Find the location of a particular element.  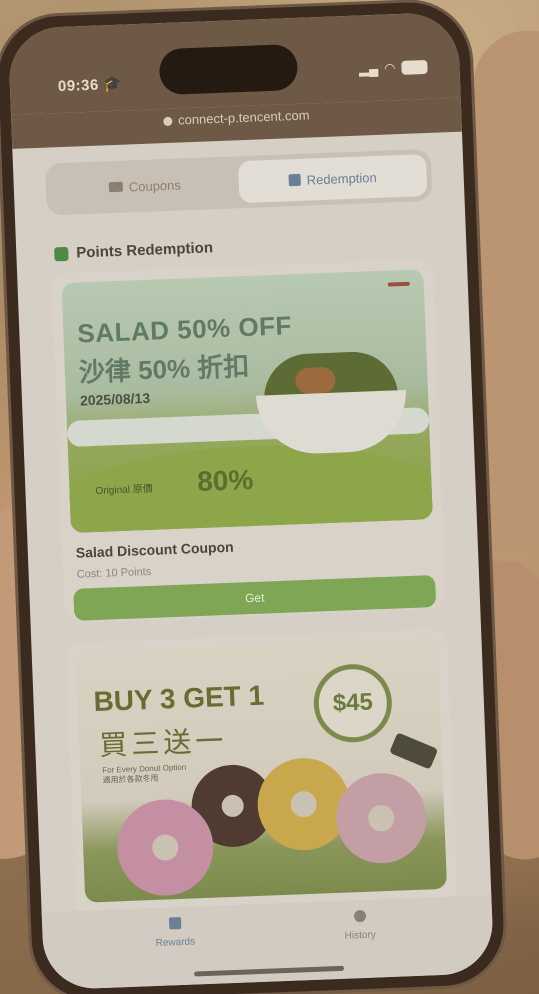

get-button: Get is located at coordinates (255, 597).